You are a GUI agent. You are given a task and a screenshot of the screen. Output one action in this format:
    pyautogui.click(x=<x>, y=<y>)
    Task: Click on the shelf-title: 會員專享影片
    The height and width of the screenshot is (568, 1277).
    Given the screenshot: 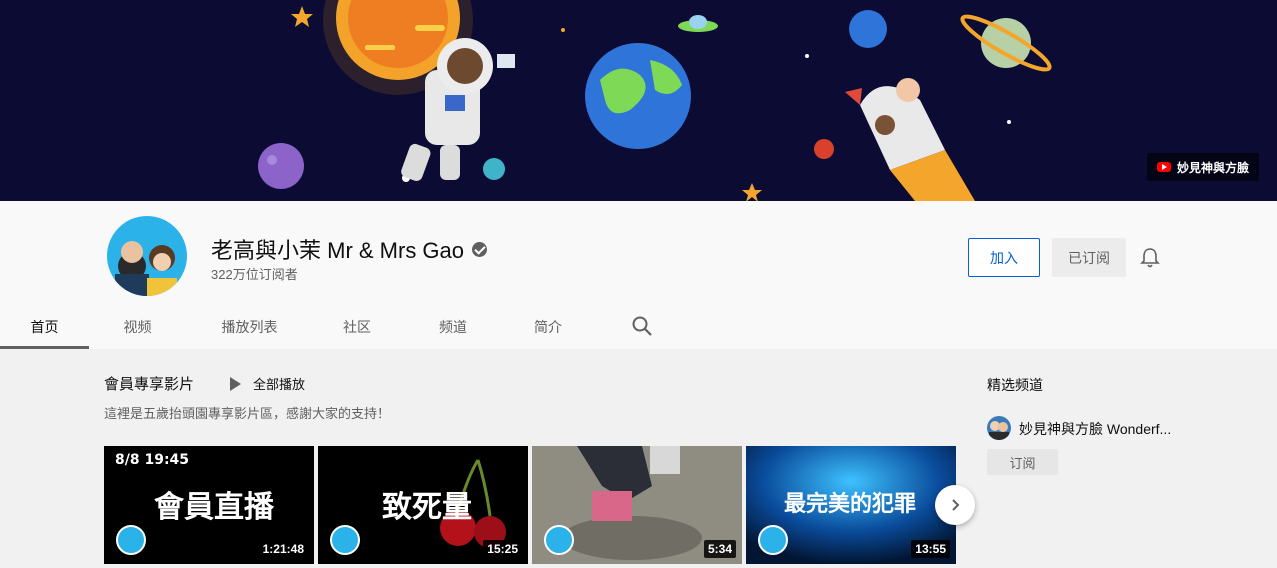 What is the action you would take?
    pyautogui.click(x=149, y=383)
    